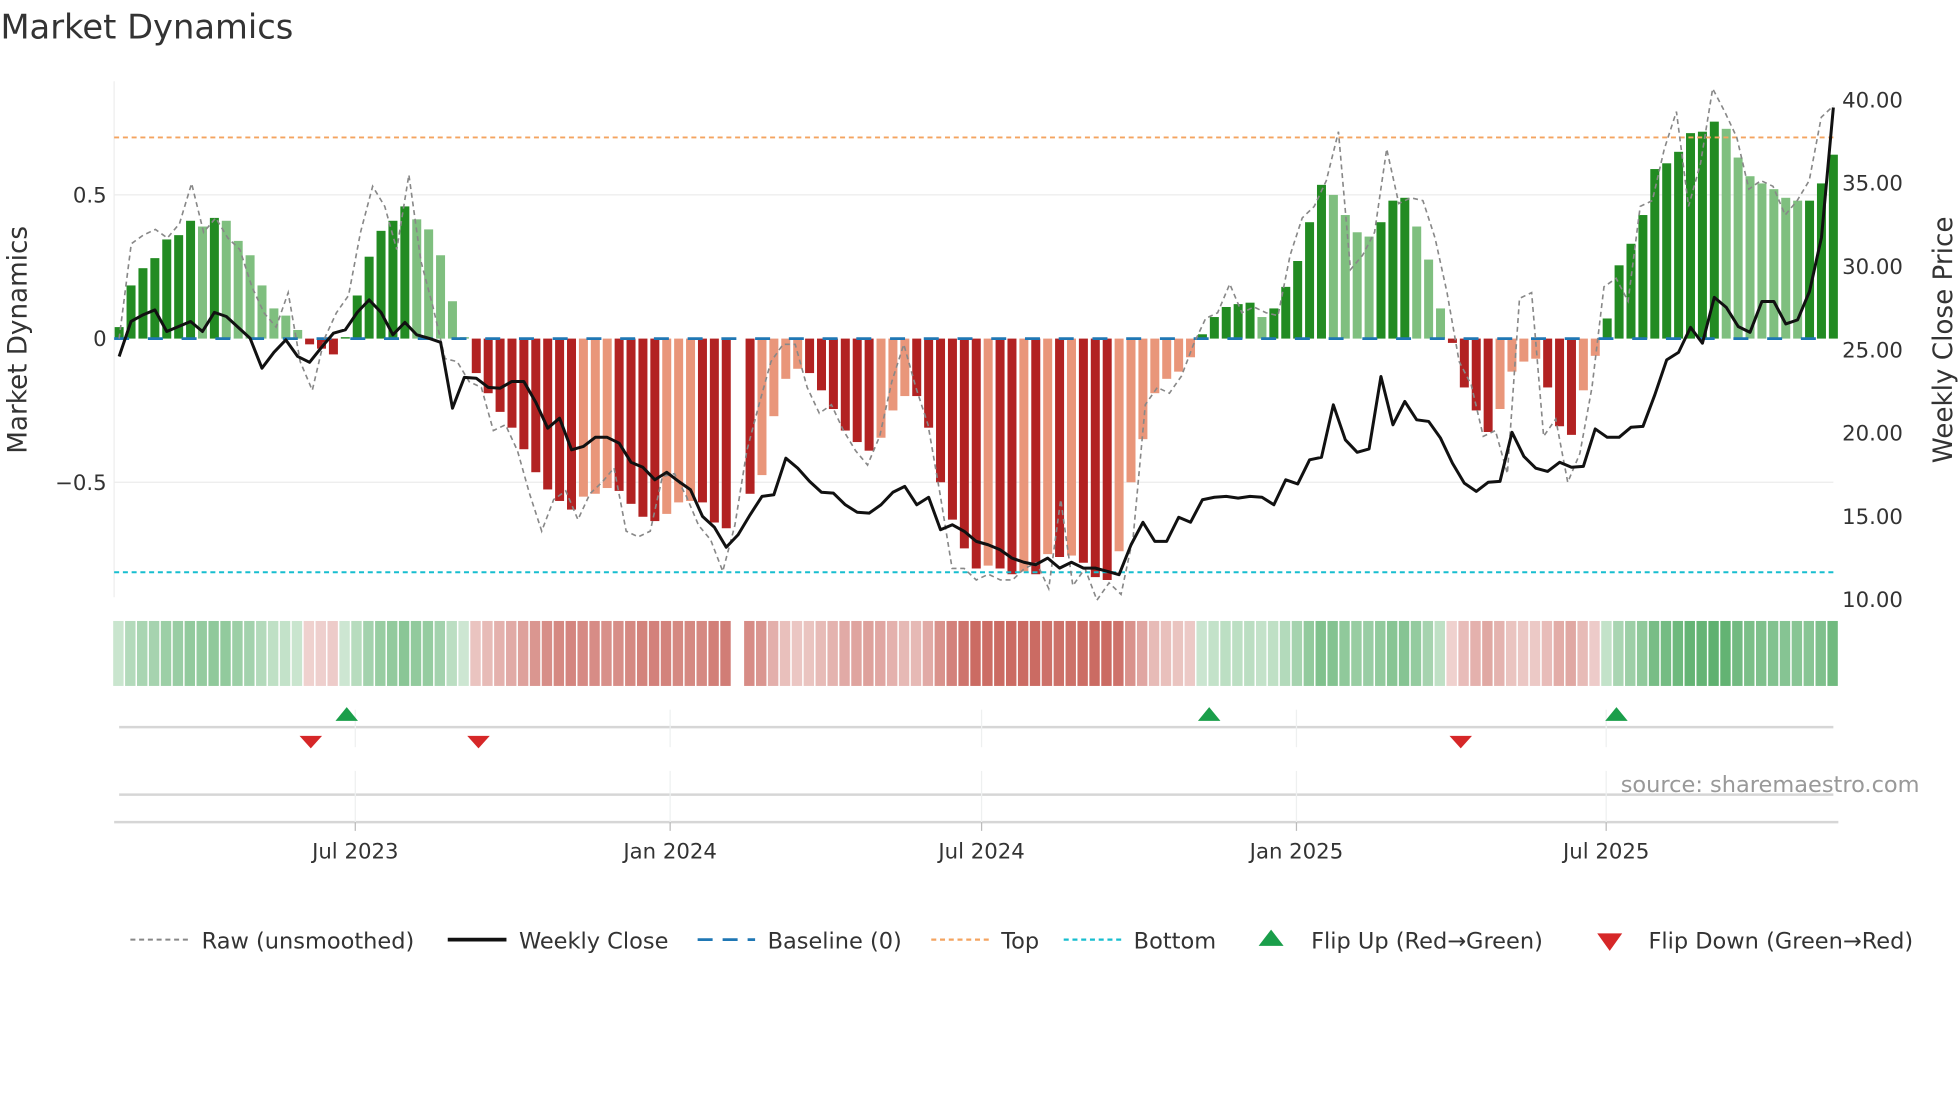  What do you see at coordinates (1460, 742) in the screenshot?
I see `flip-down-marker` at bounding box center [1460, 742].